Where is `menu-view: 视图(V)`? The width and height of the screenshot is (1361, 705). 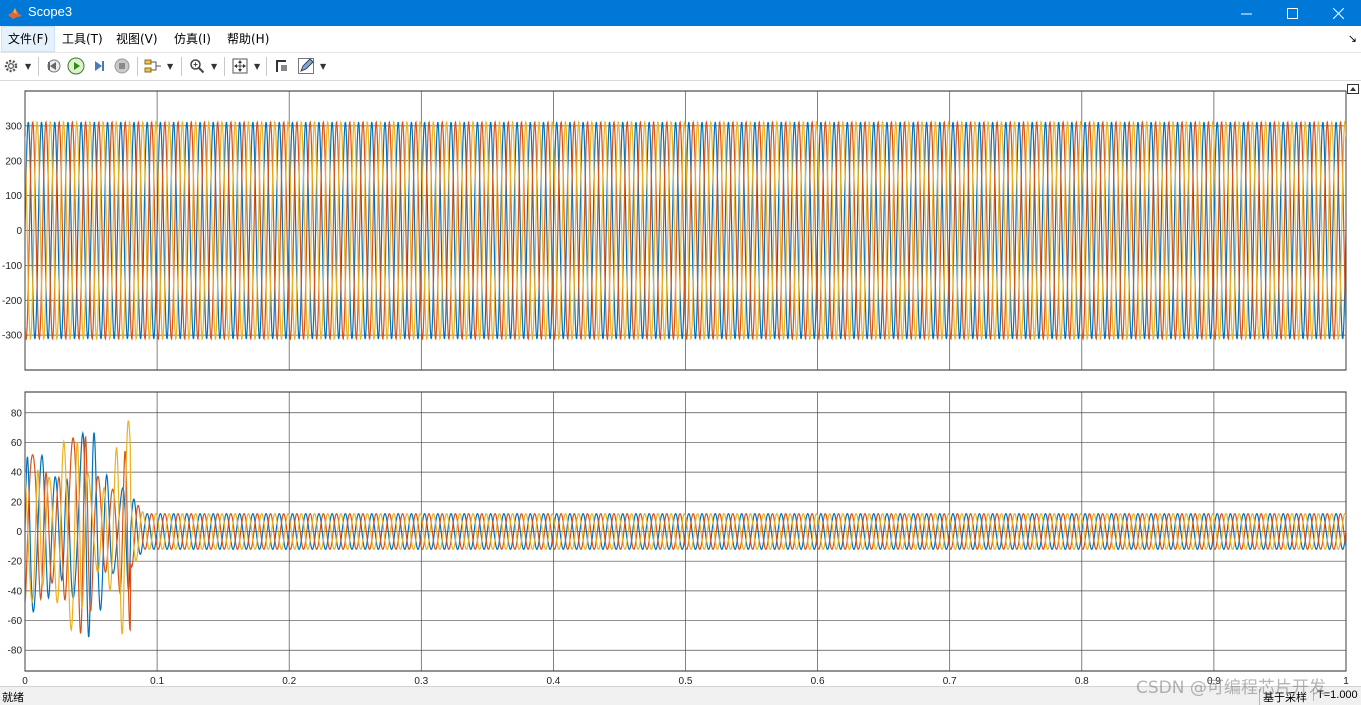 menu-view: 视图(V) is located at coordinates (137, 39).